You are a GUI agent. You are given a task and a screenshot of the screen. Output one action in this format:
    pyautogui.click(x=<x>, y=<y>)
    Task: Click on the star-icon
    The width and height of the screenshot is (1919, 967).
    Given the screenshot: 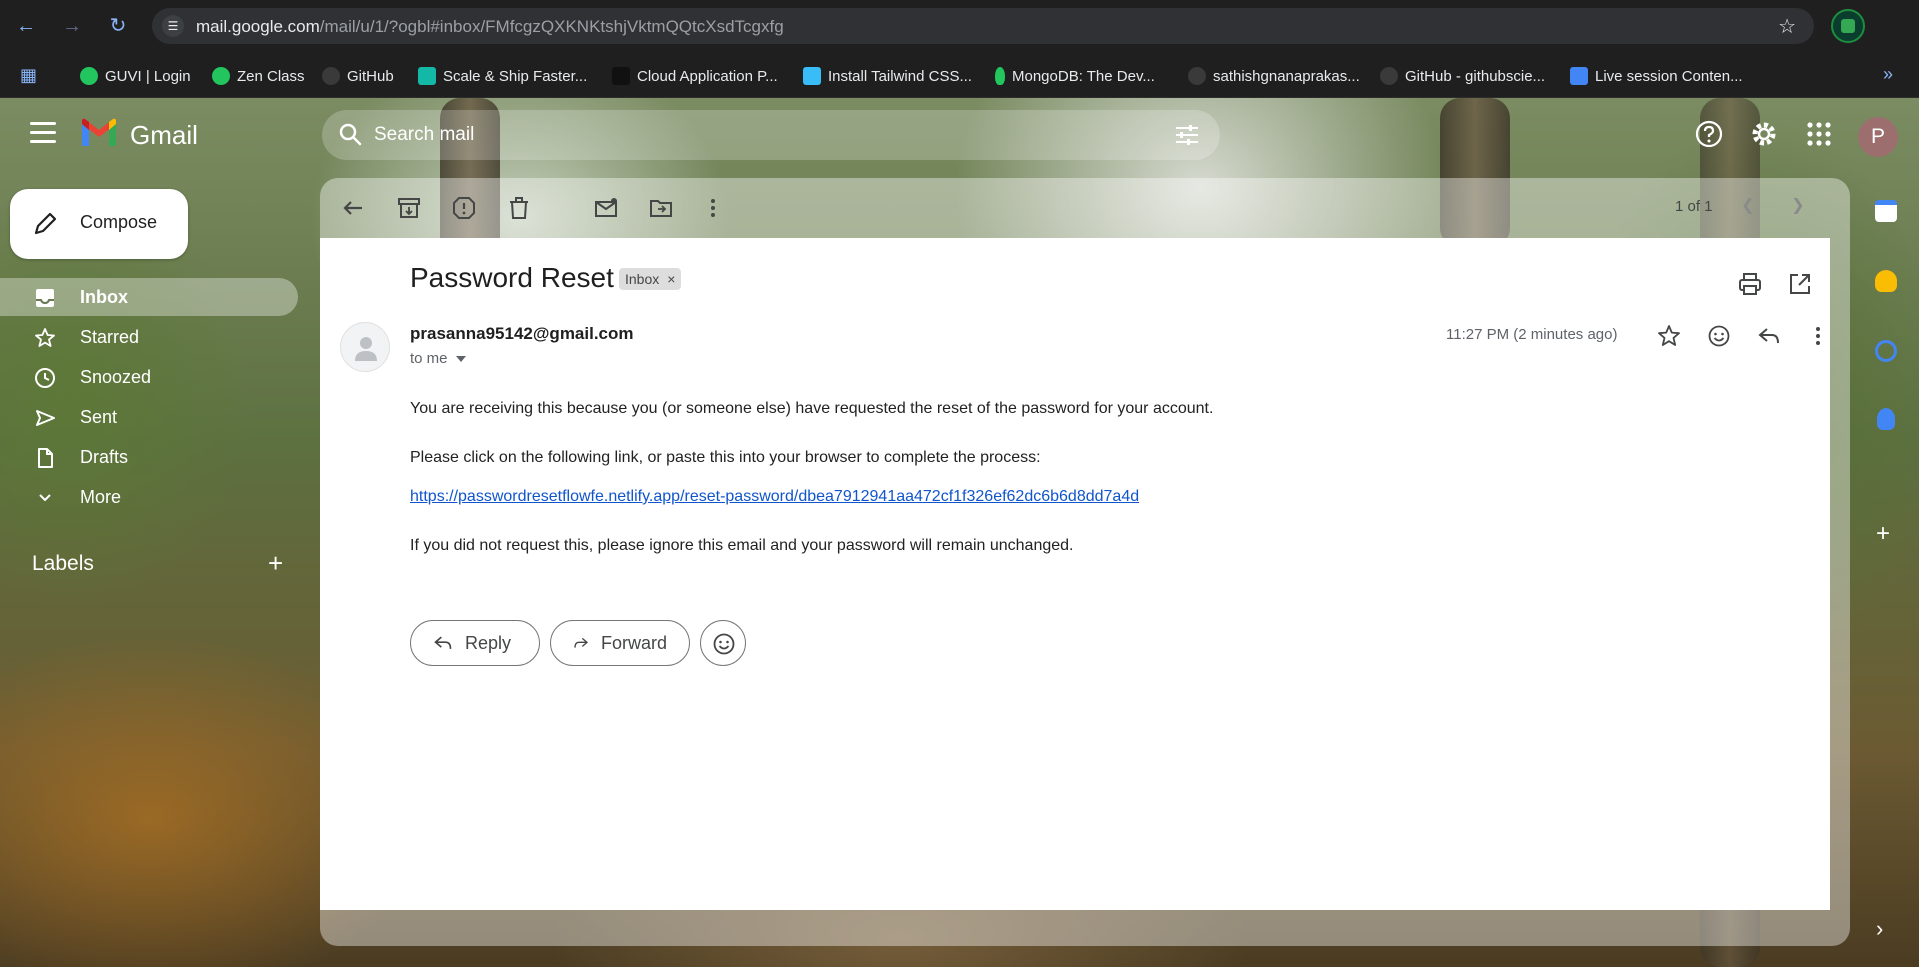 What is the action you would take?
    pyautogui.click(x=1669, y=336)
    